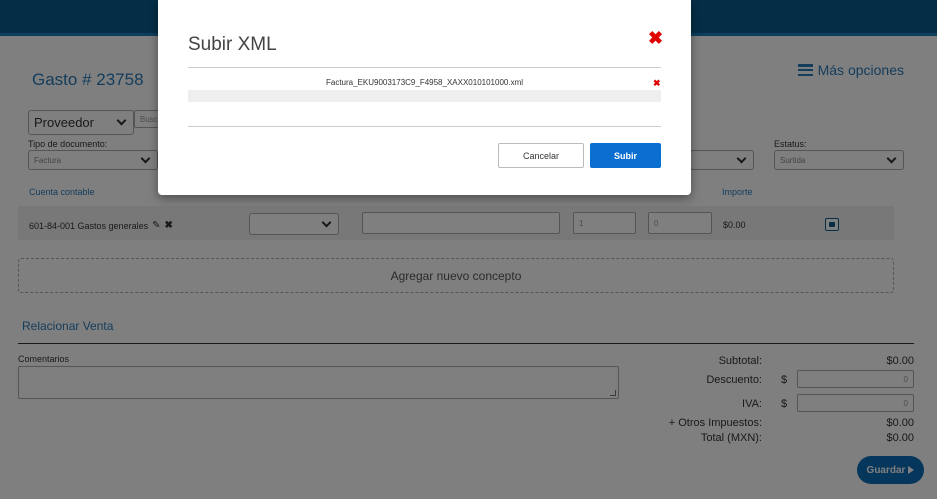  Describe the element at coordinates (655, 38) in the screenshot. I see `close-icon: ✖` at that location.